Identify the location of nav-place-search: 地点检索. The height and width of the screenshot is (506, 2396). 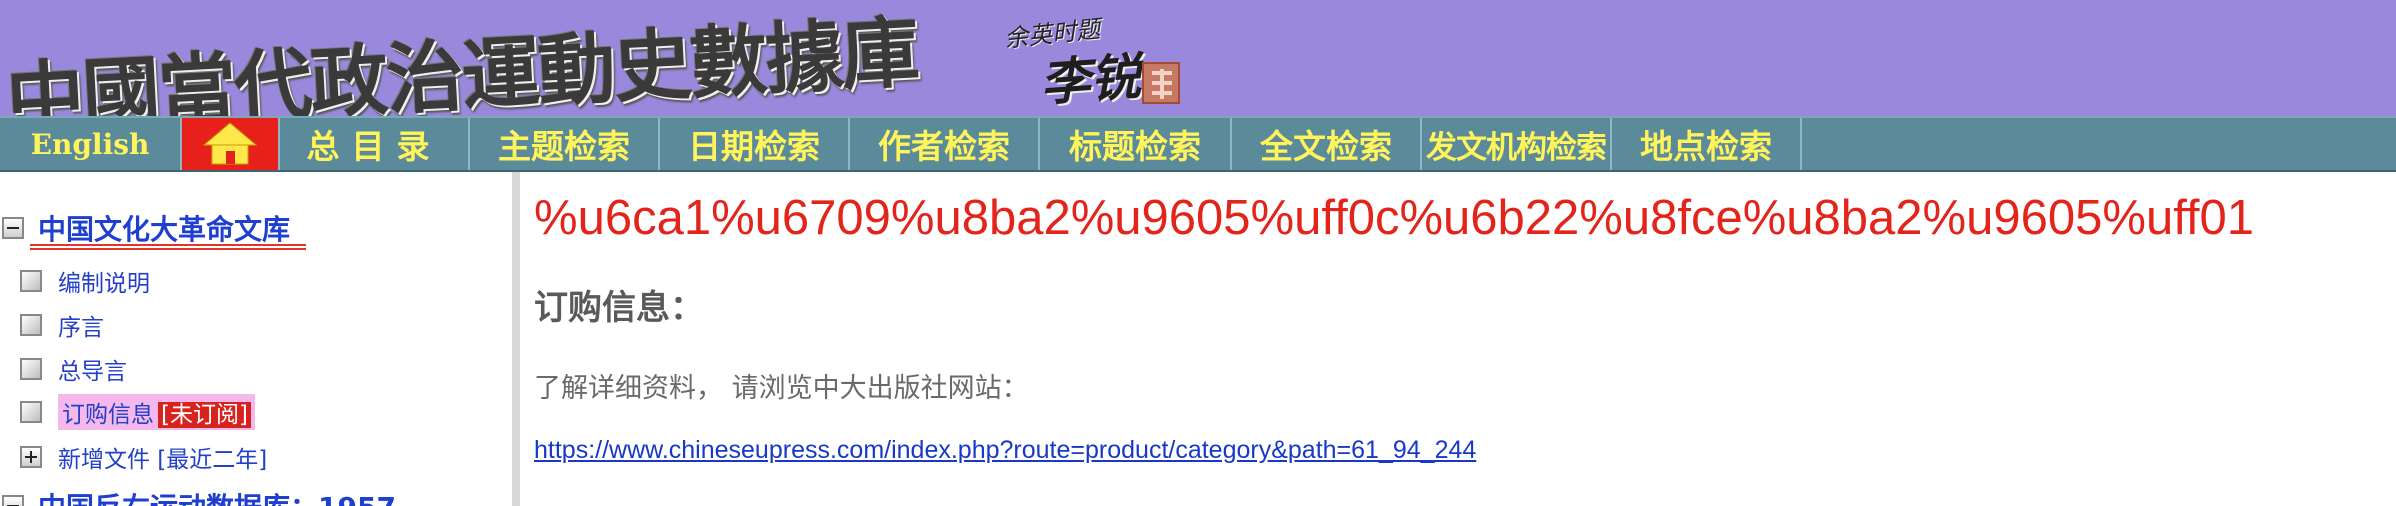
(1707, 144).